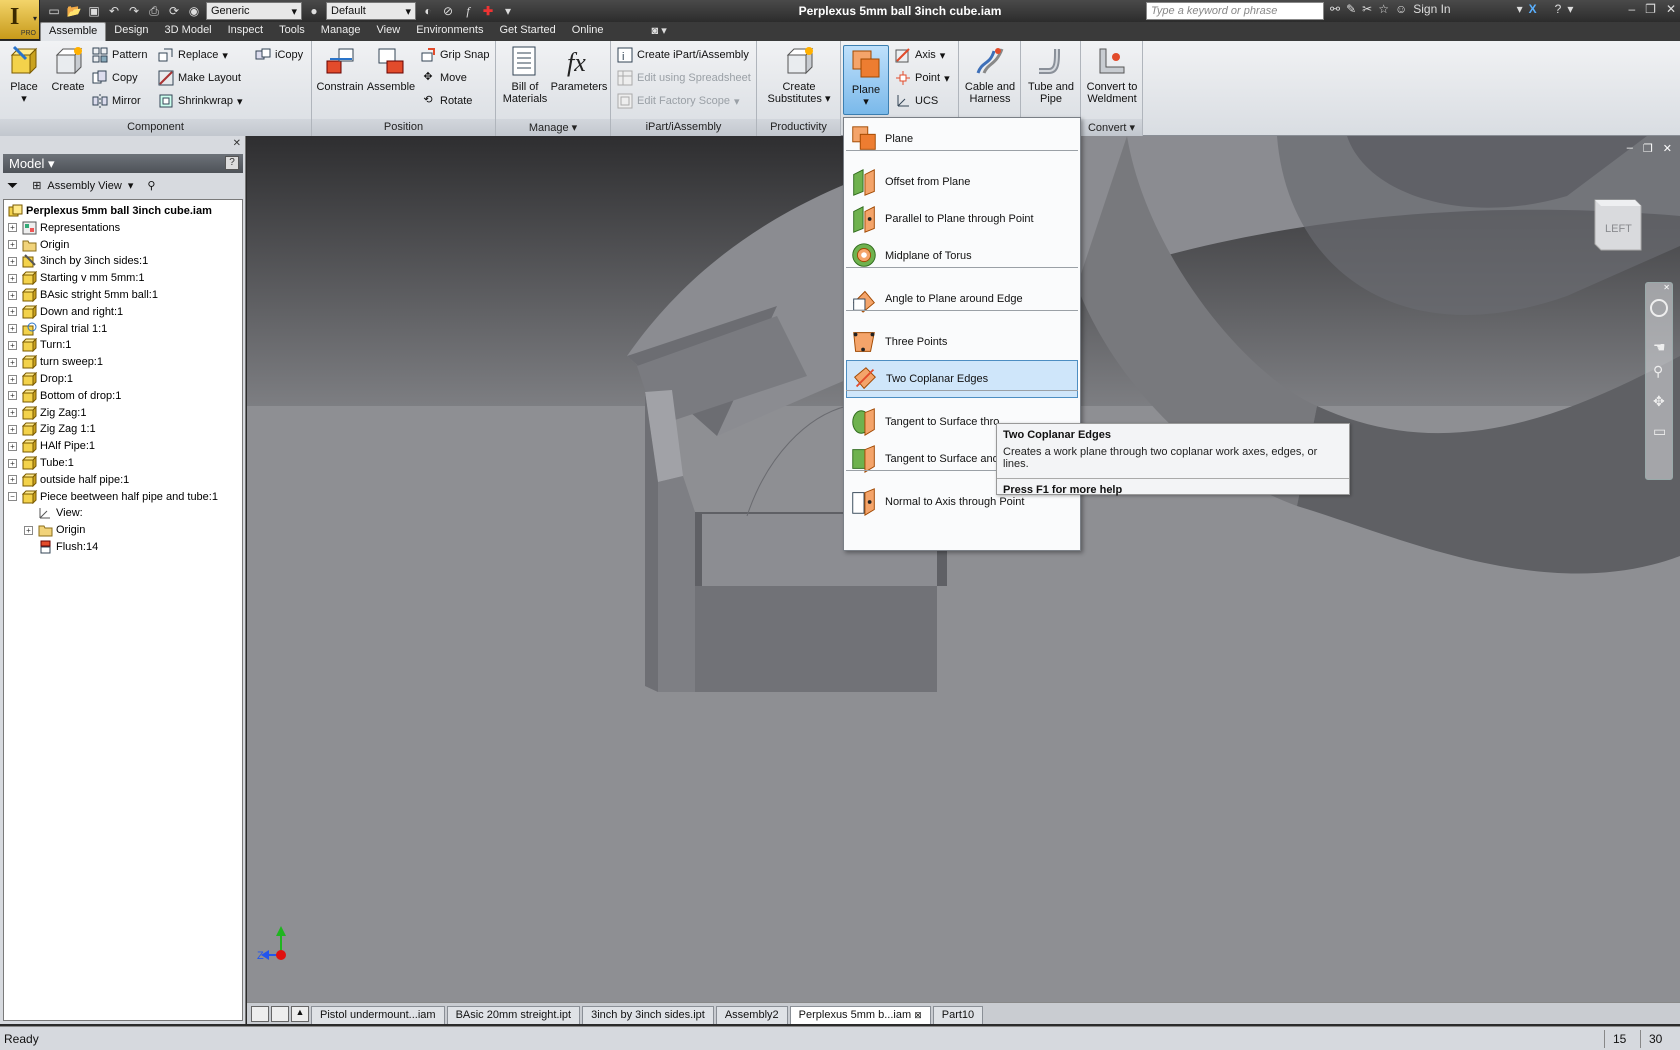  What do you see at coordinates (113, 497) in the screenshot?
I see `tree-node: − Piece beetween half pipe and tube:1` at bounding box center [113, 497].